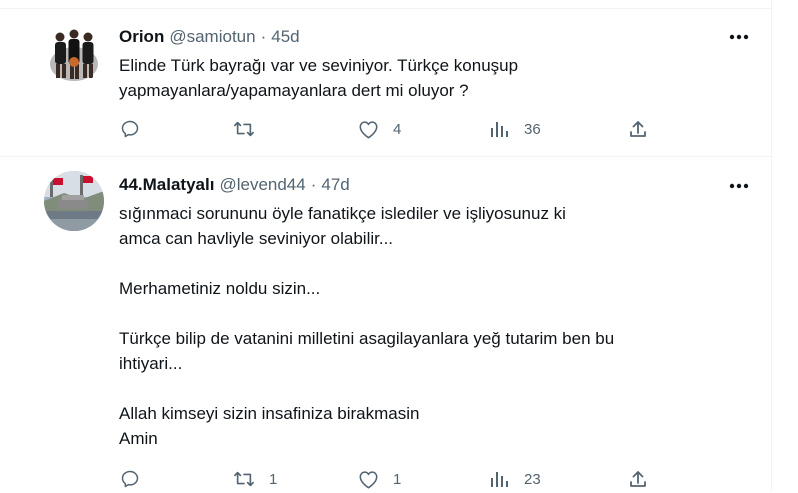 The width and height of the screenshot is (798, 493). Describe the element at coordinates (141, 37) in the screenshot. I see `display-name: Orion` at that location.